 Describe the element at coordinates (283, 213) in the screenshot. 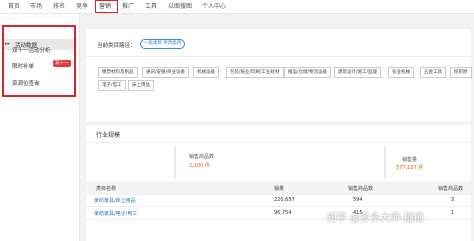

I see `table-cell: 96,754` at that location.